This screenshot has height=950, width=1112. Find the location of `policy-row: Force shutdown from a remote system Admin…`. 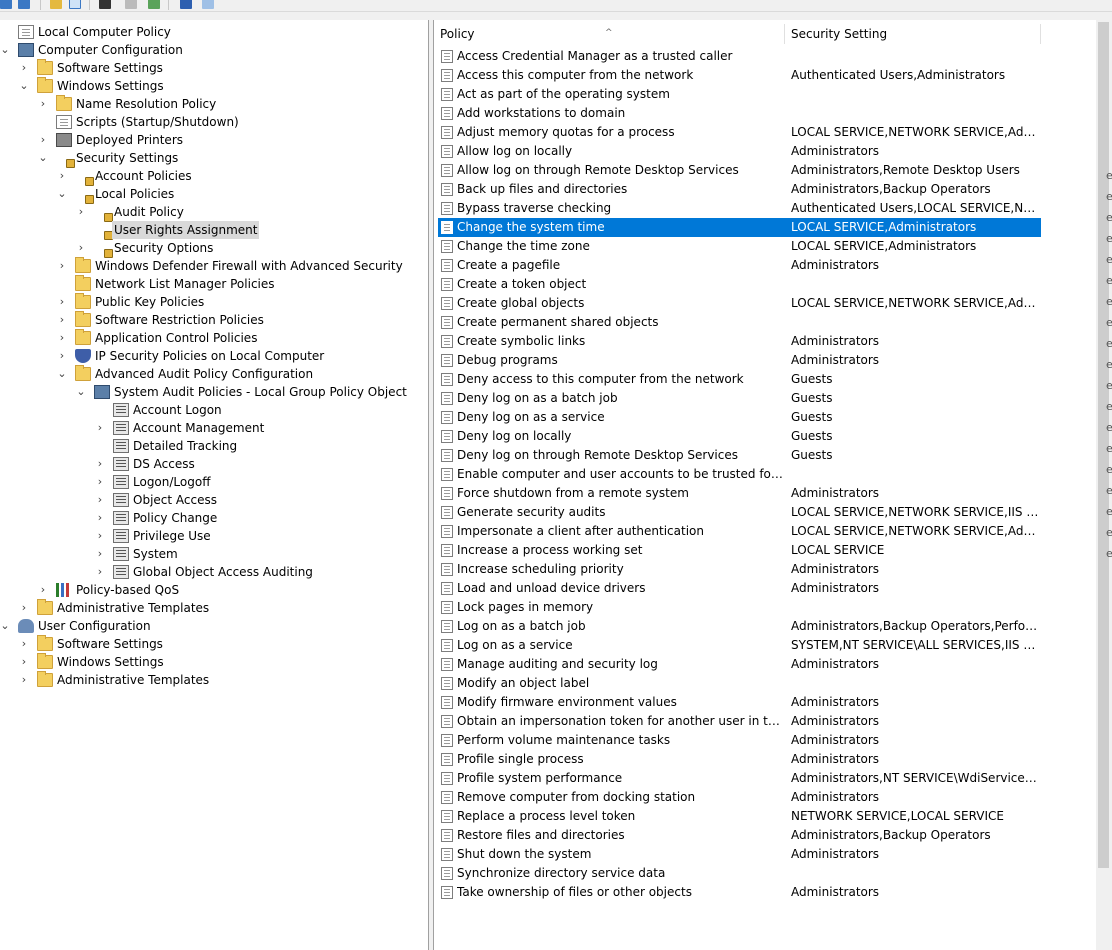

policy-row: Force shutdown from a remote system Admin… is located at coordinates (739, 493).